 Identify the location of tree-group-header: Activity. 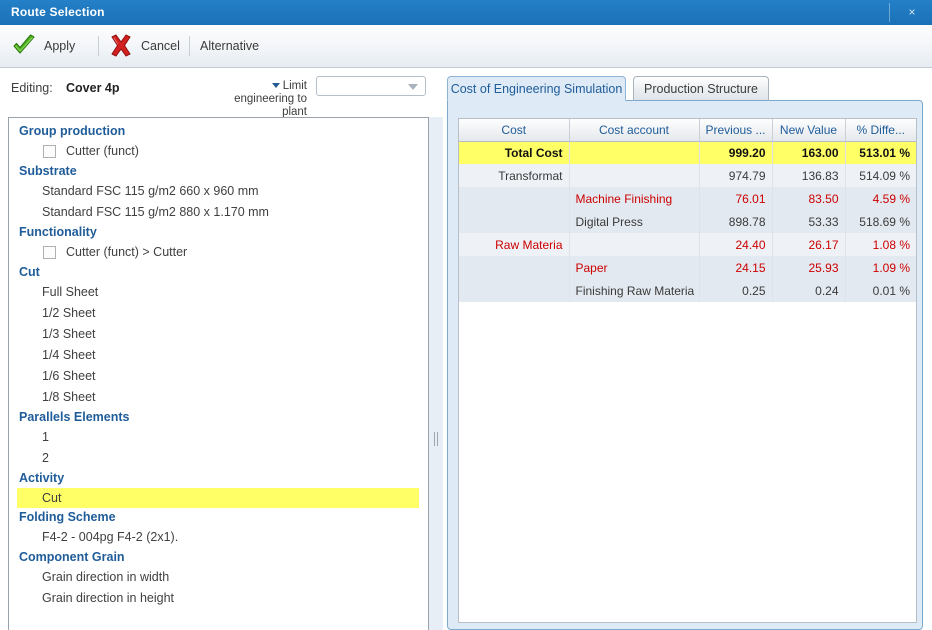
(42, 478).